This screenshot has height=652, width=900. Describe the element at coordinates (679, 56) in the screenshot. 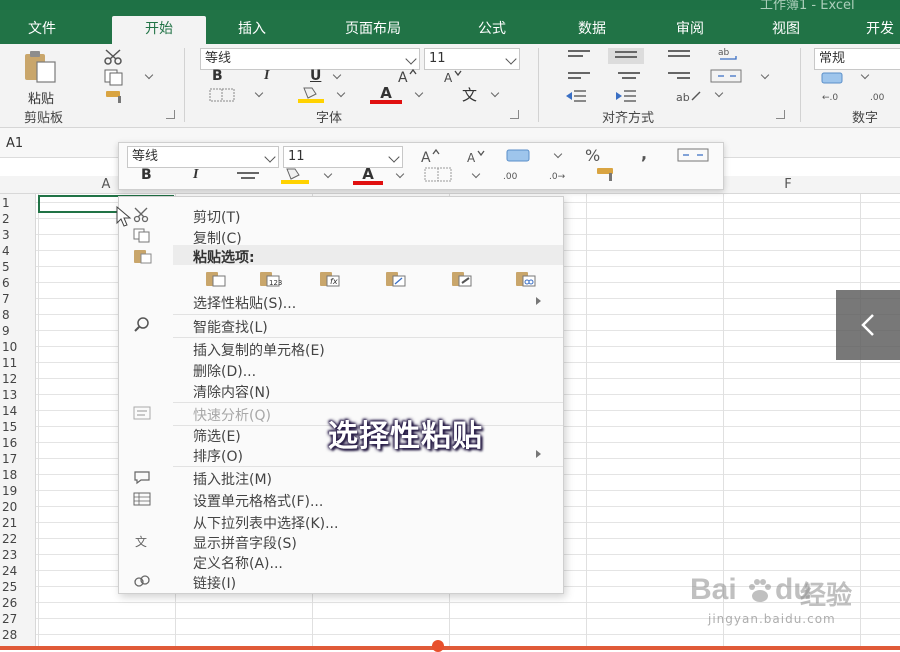

I see `bottom-align-icon` at that location.